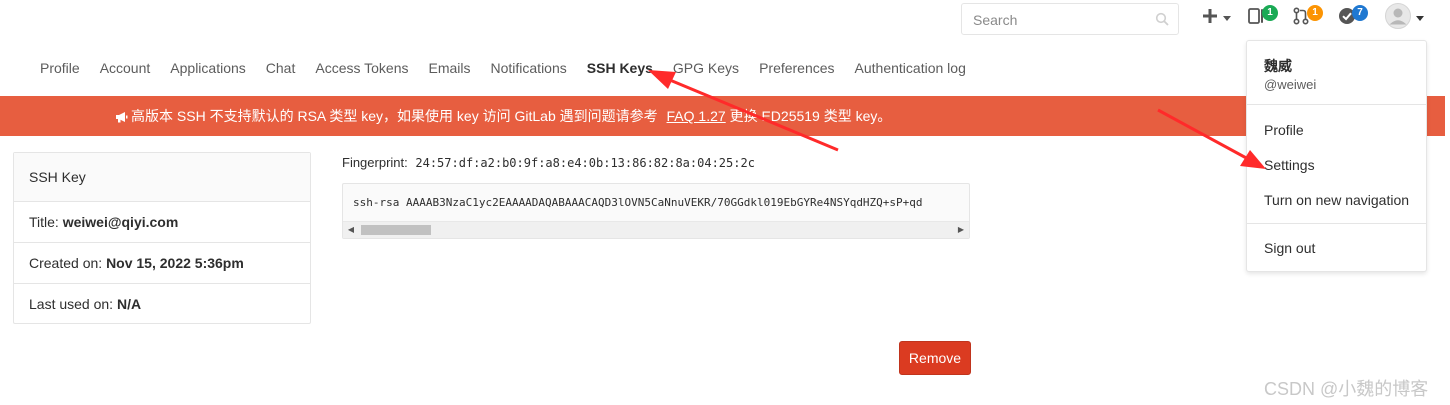  Describe the element at coordinates (1315, 13) in the screenshot. I see `merge-requests-badge: 1` at that location.